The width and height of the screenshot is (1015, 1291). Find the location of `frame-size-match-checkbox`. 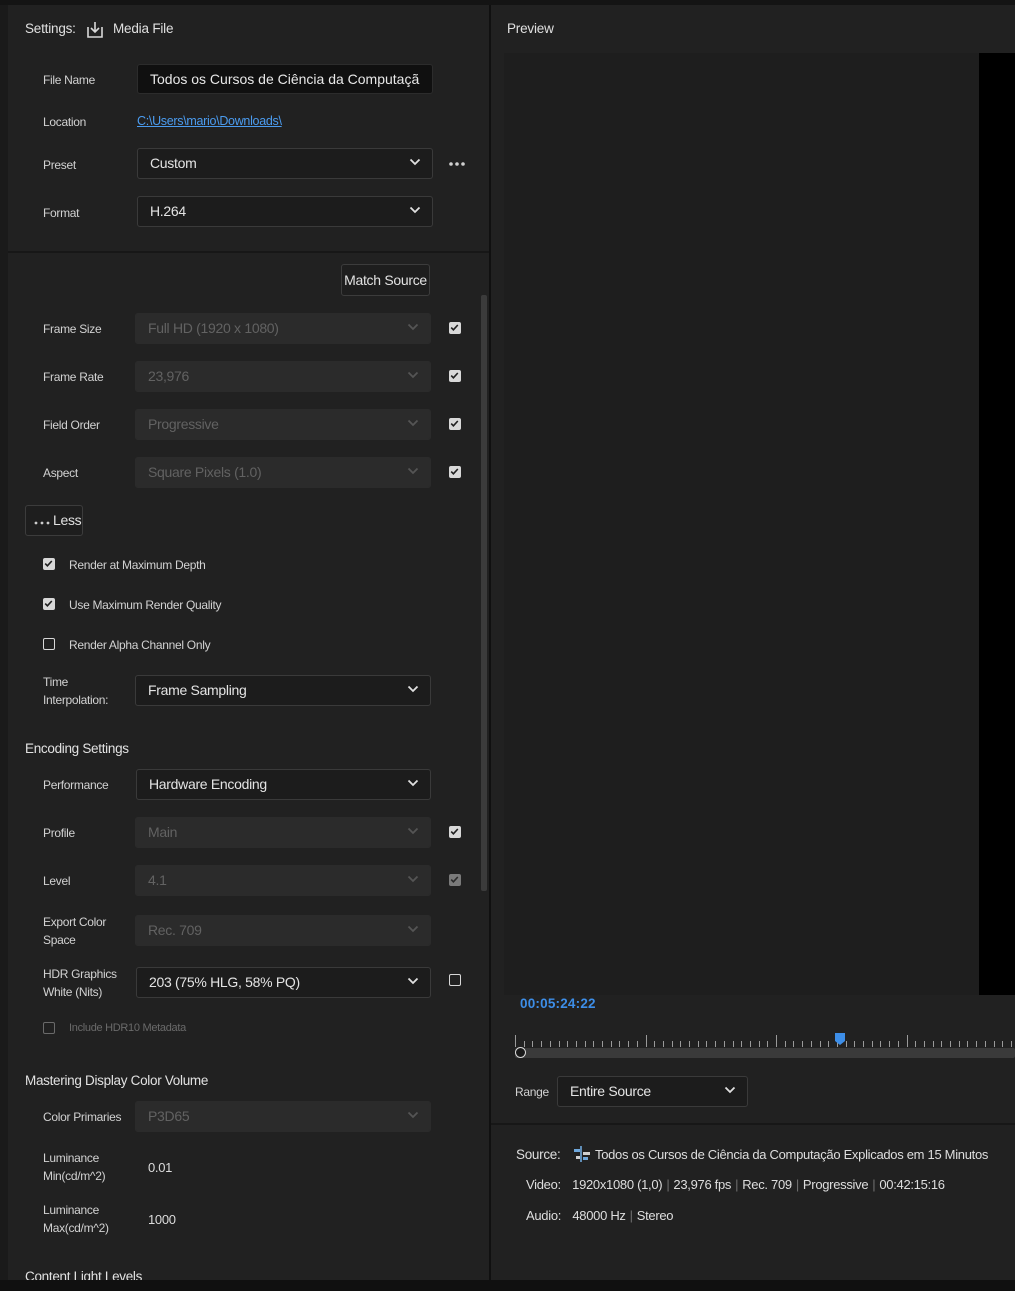

frame-size-match-checkbox is located at coordinates (455, 328).